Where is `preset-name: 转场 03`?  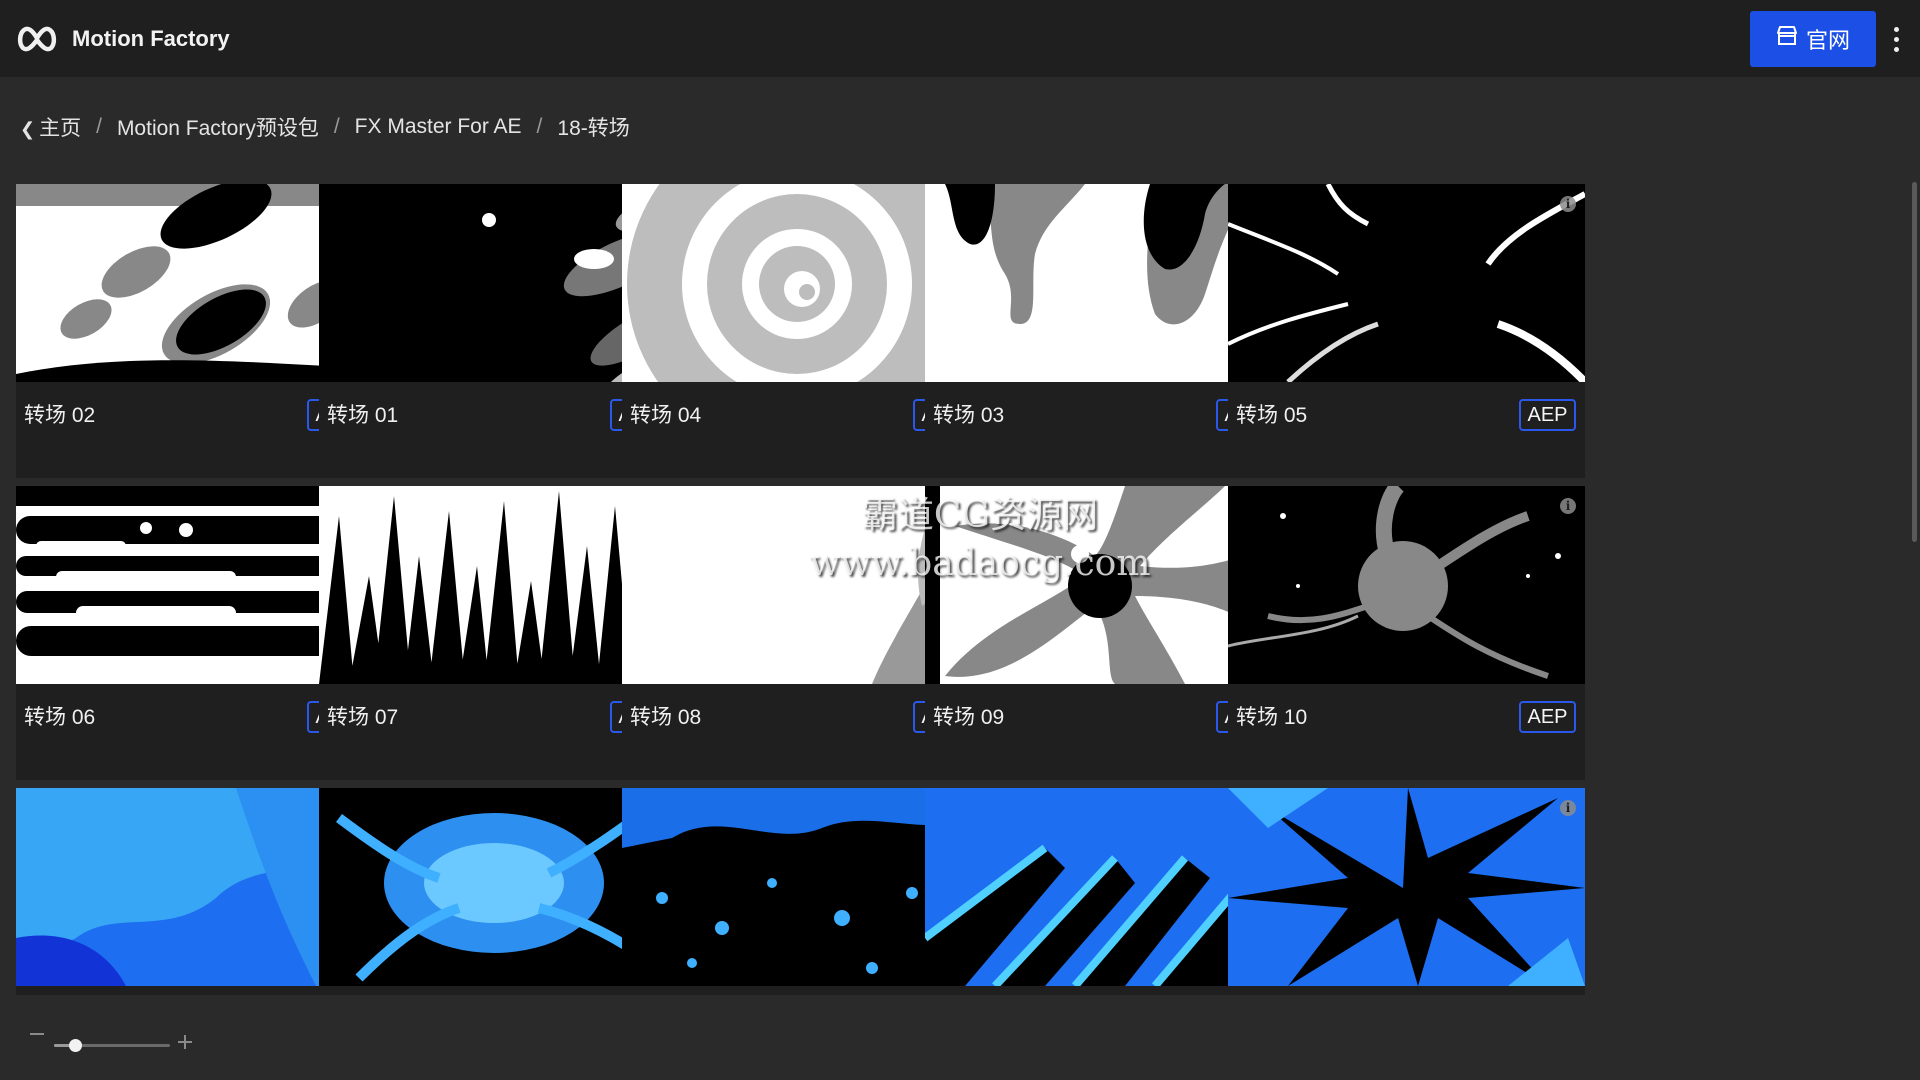
preset-name: 转场 03 is located at coordinates (969, 415).